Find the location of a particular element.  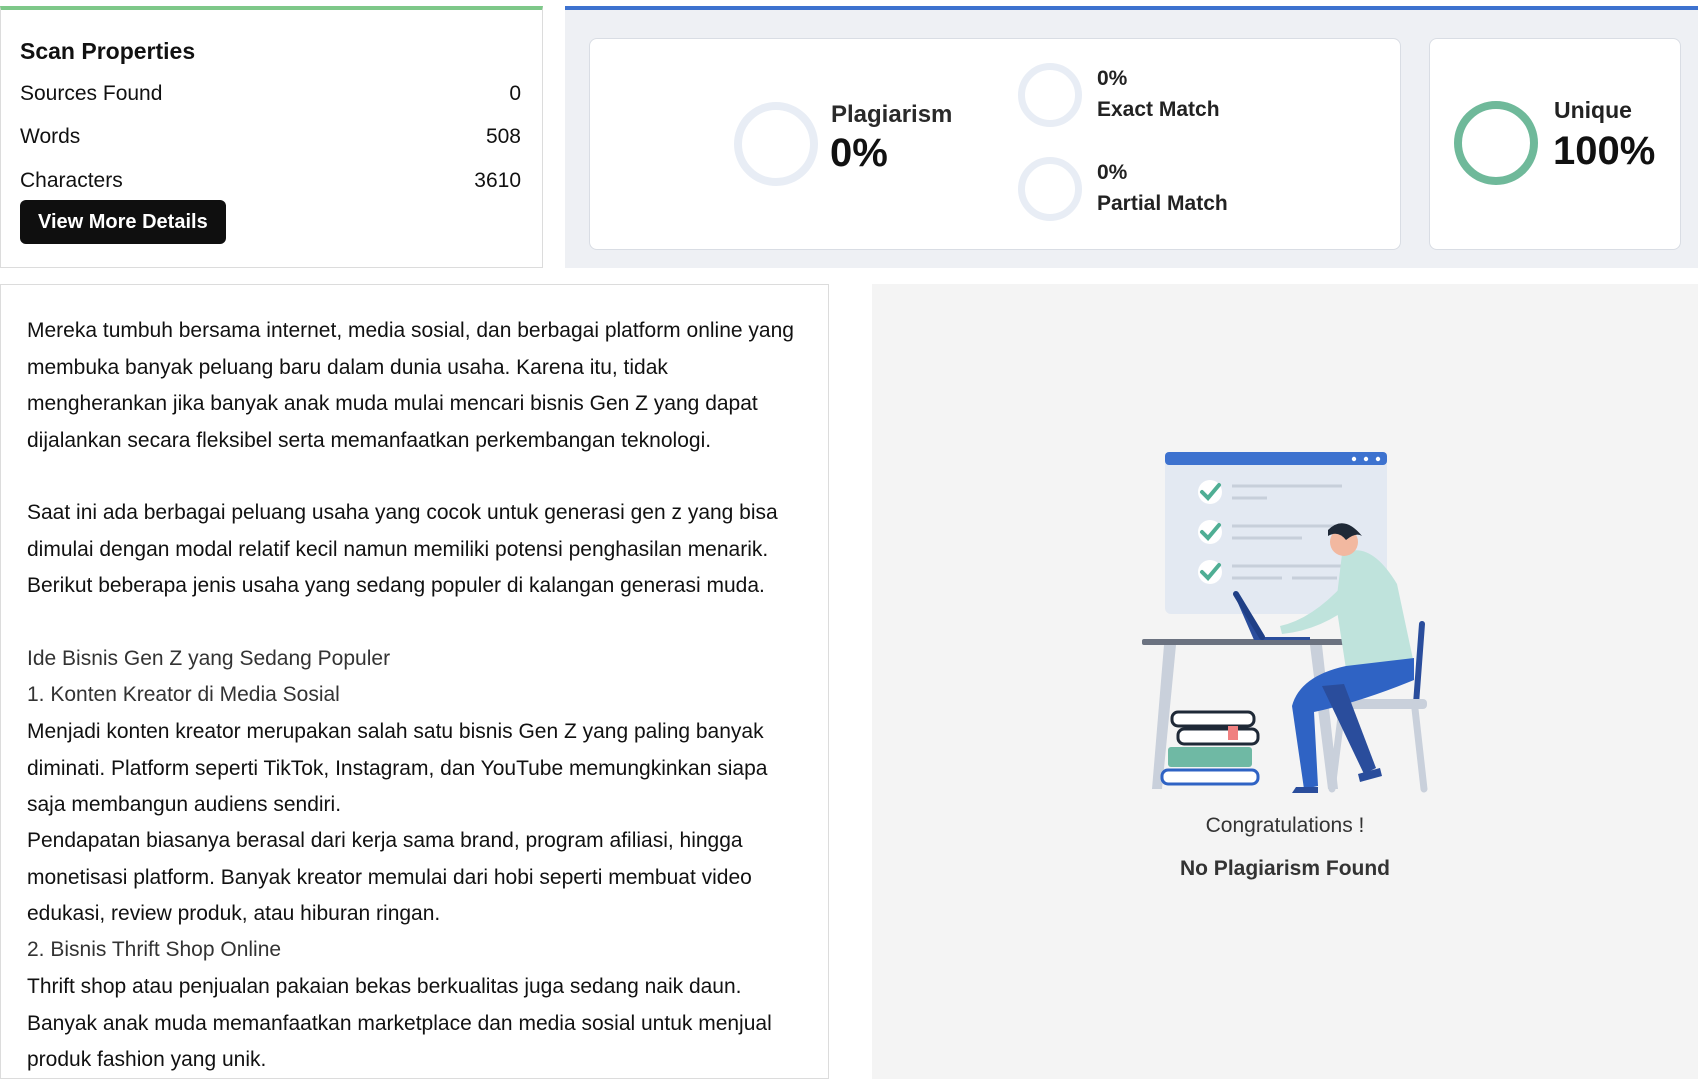

plagiarism-ring-icon is located at coordinates (776, 144).